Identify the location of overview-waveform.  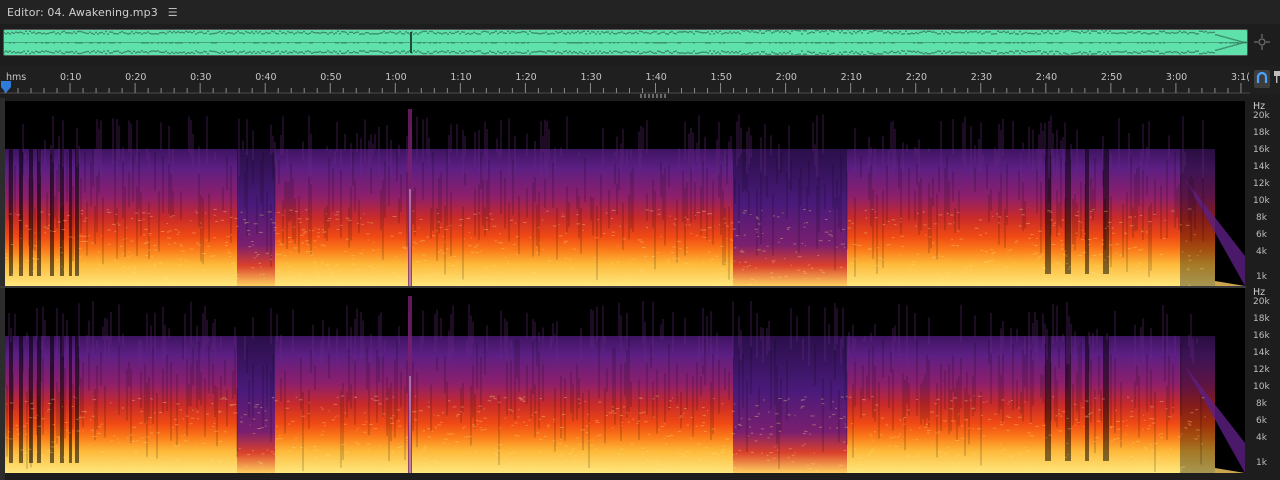
(625, 42).